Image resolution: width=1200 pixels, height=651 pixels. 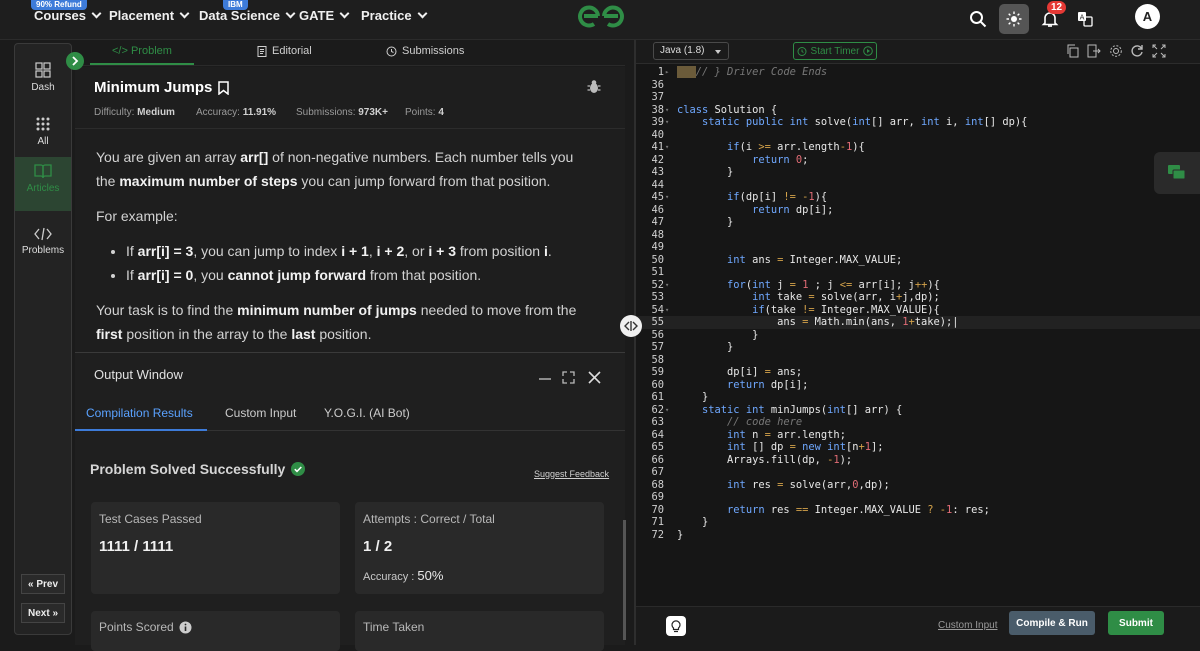 What do you see at coordinates (260, 413) in the screenshot?
I see `tab-custom-input: Custom Input` at bounding box center [260, 413].